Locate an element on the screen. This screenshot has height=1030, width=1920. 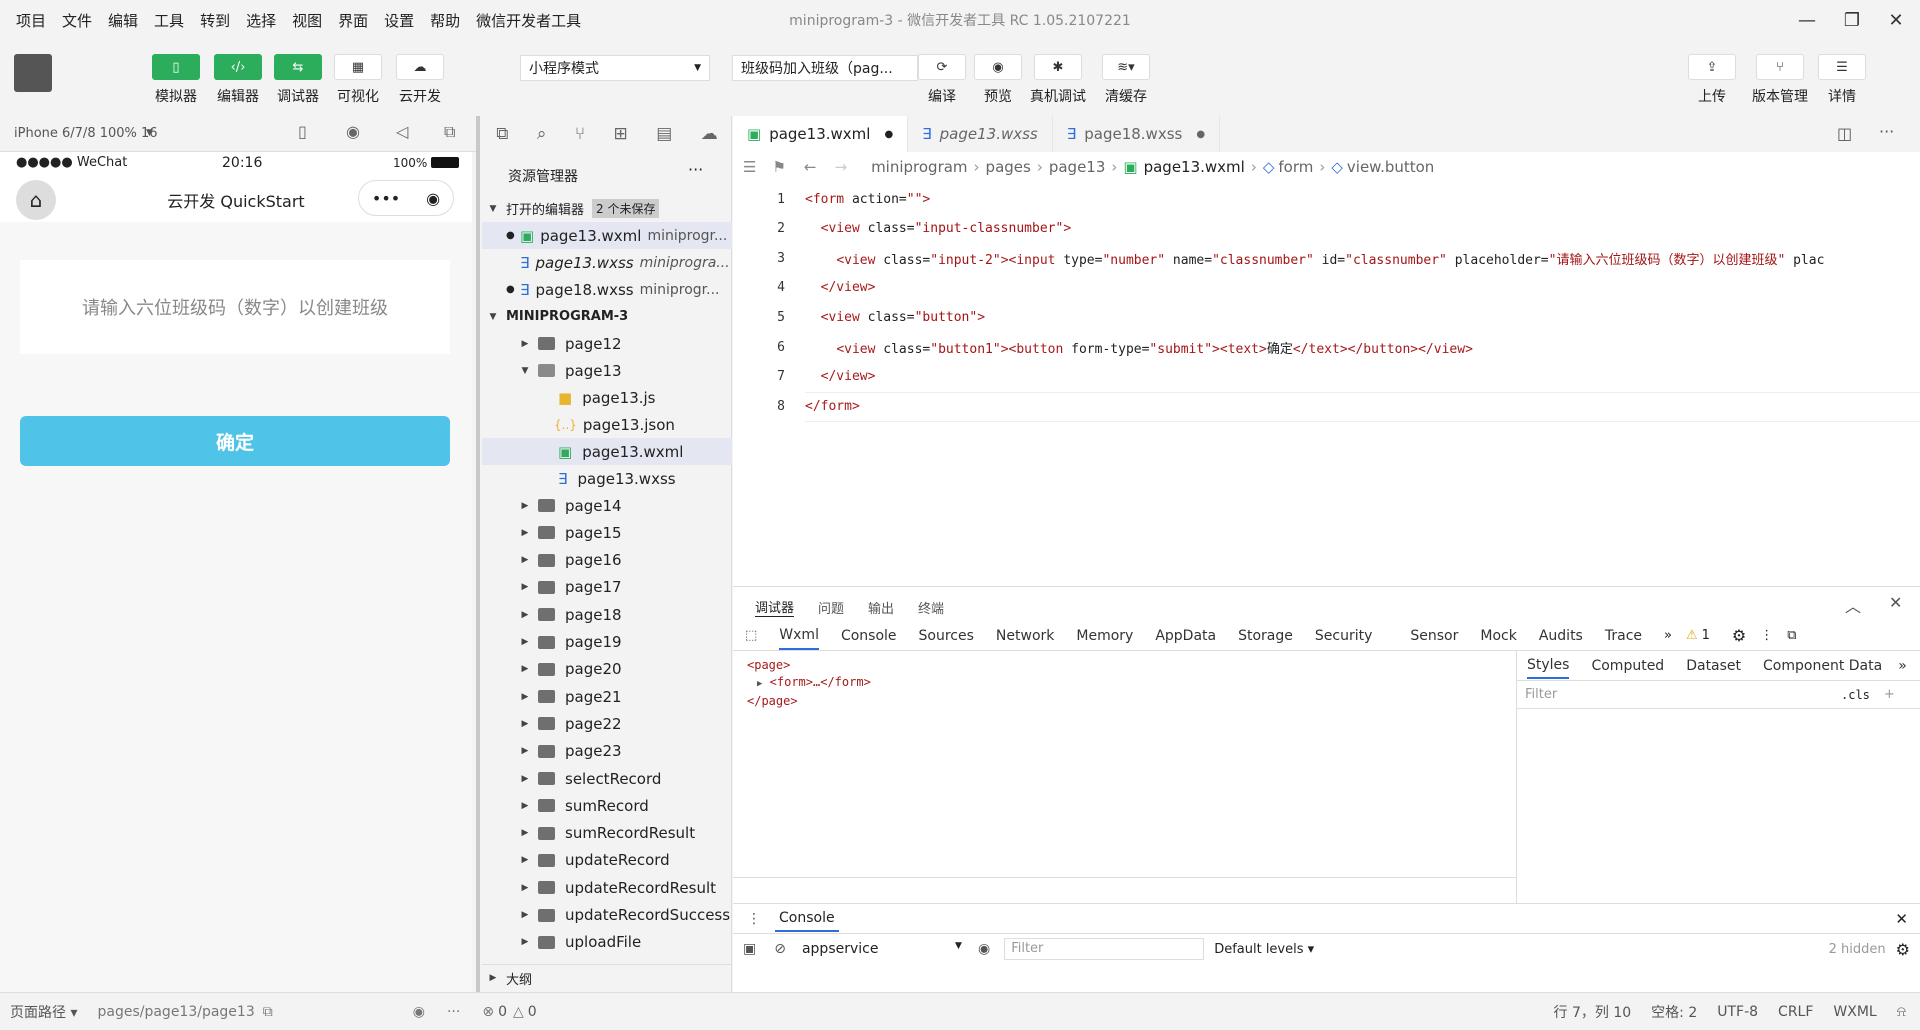
error-icon: ⊗ is located at coordinates (488, 1012).